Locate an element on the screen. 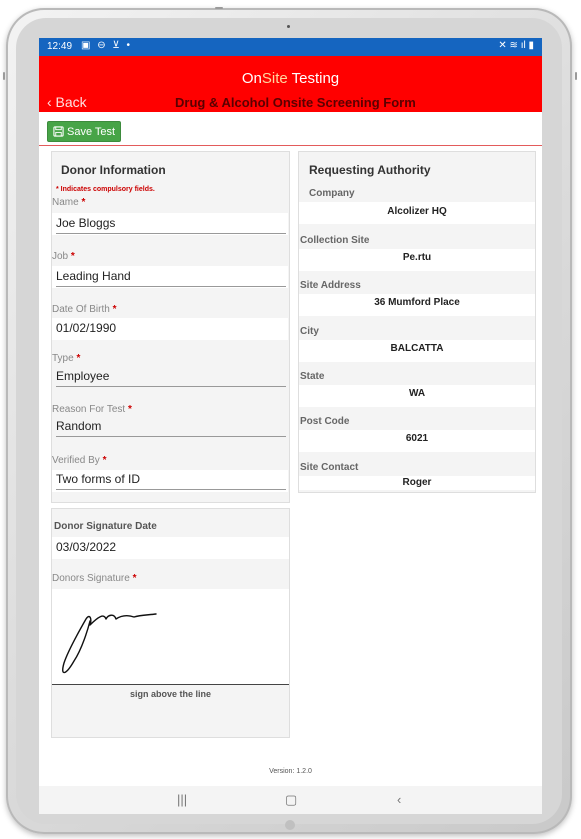 This screenshot has height=839, width=581. toolbar: Save Test is located at coordinates (290, 129).